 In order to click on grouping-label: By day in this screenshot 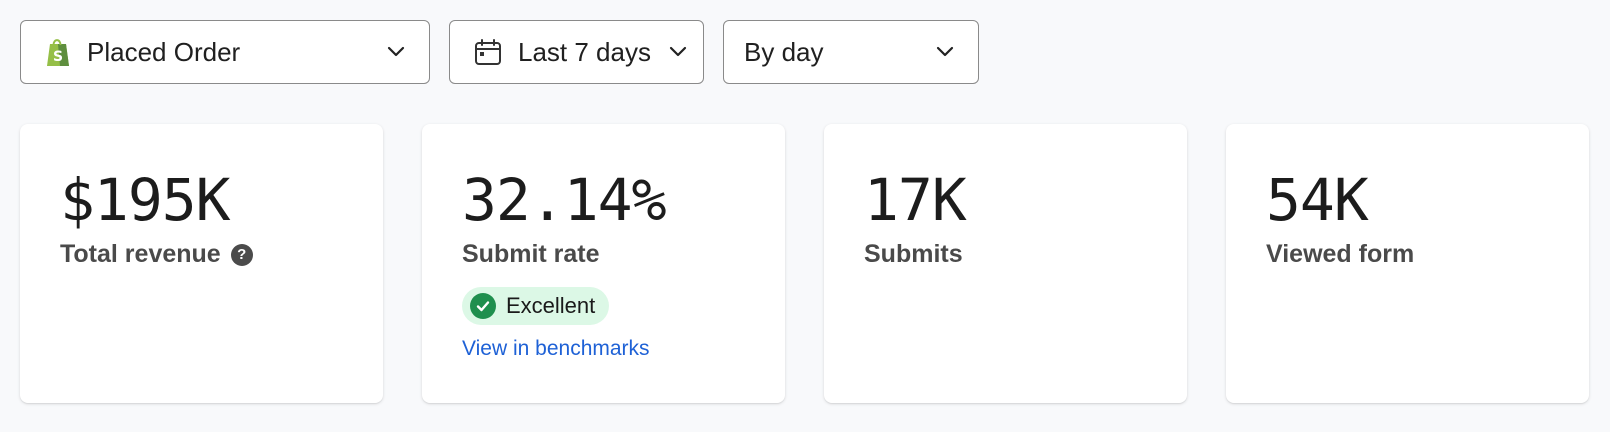, I will do `click(784, 51)`.